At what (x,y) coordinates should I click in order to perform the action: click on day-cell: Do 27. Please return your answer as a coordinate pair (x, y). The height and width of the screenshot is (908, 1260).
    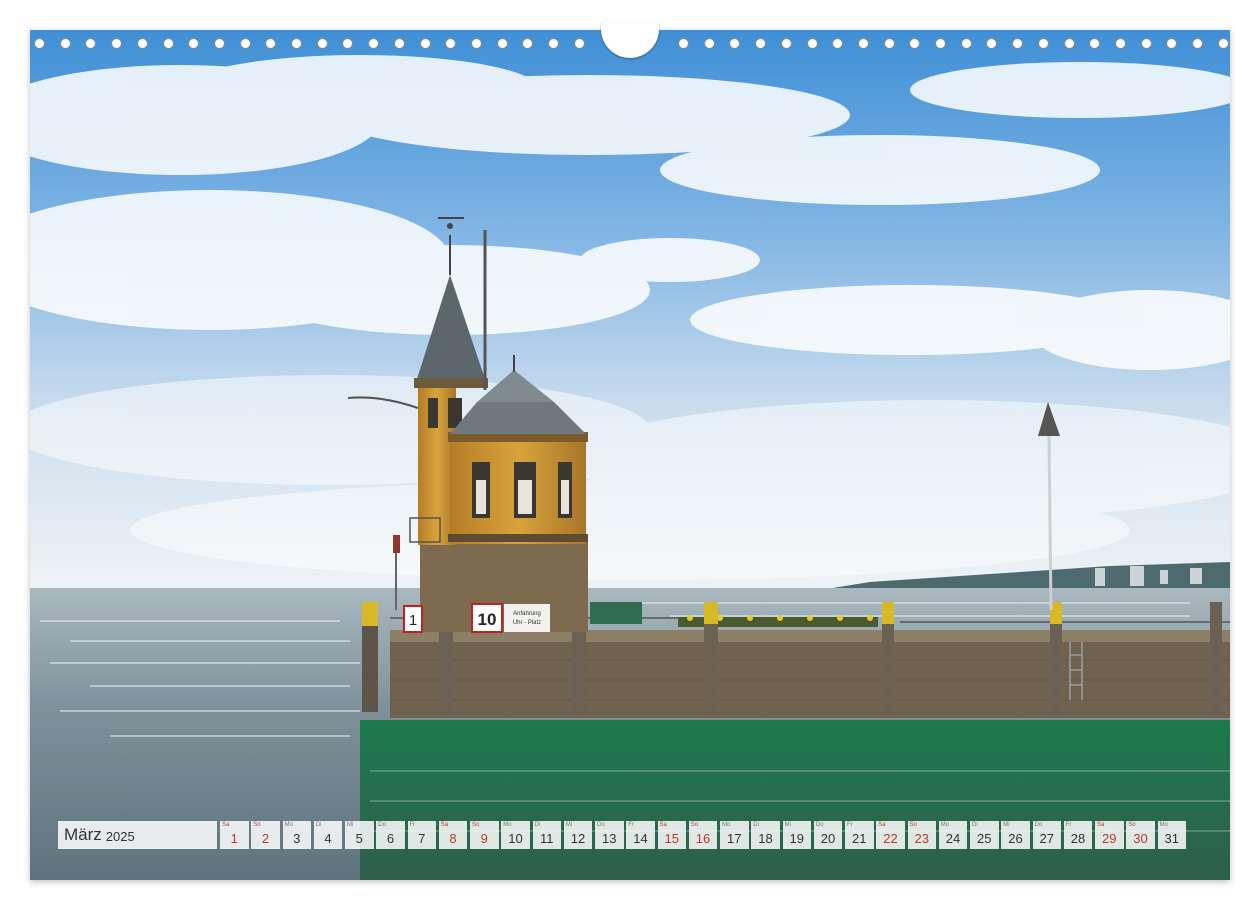
    Looking at the image, I should click on (1046, 835).